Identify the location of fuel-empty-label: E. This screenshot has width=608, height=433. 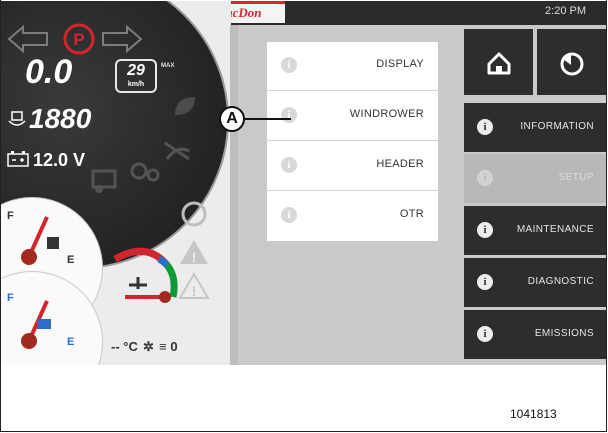
(70, 260).